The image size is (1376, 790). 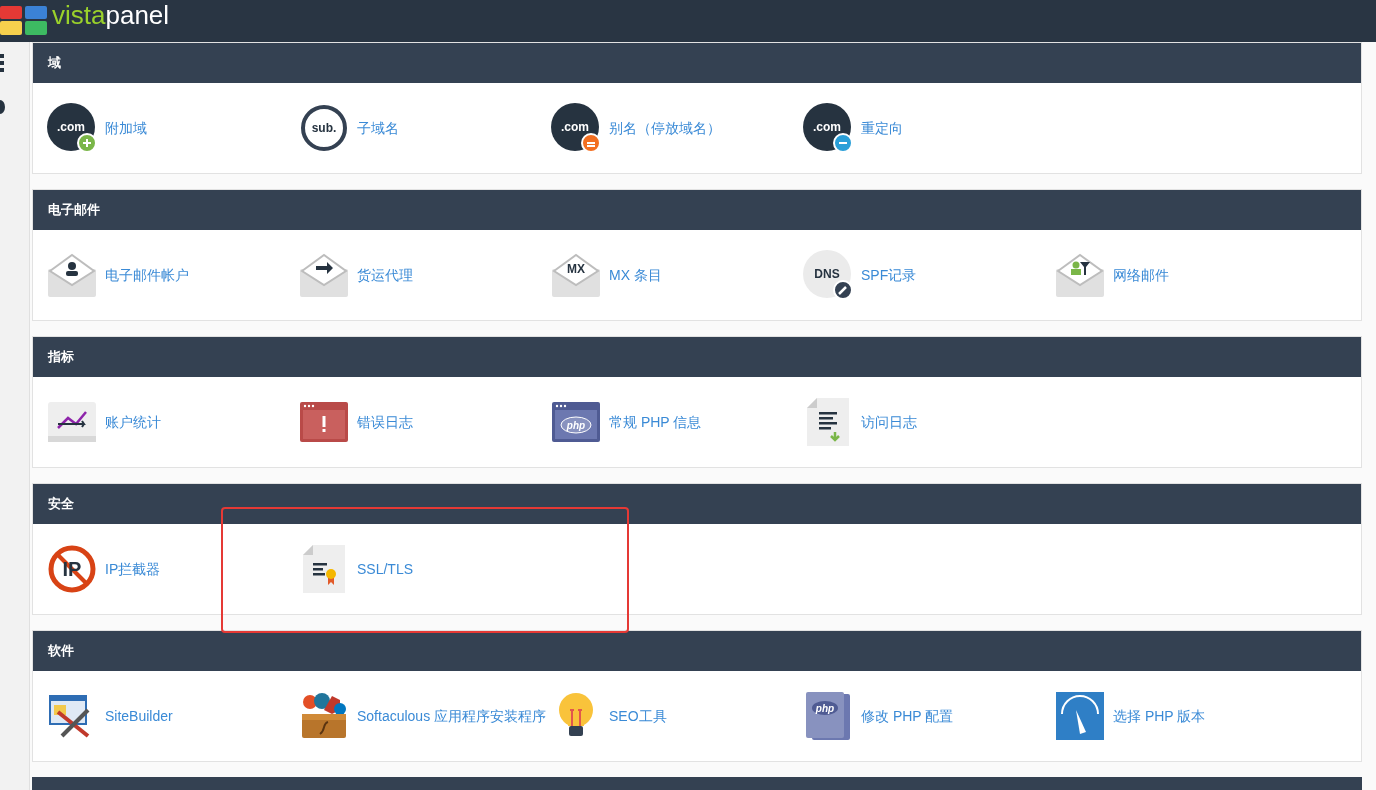 I want to click on tool-link: 错误日志, so click(x=385, y=422).